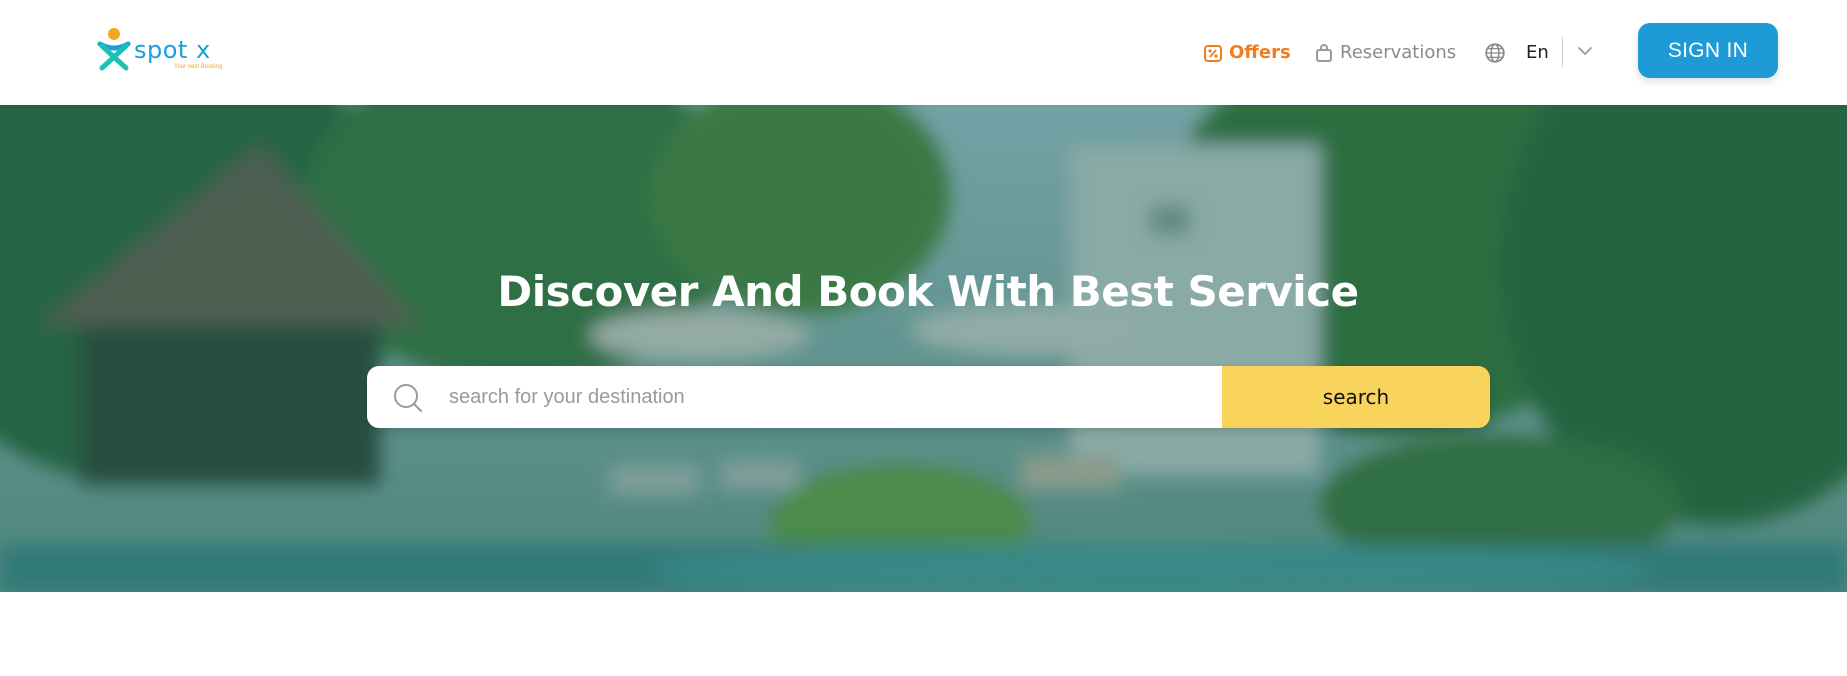 This screenshot has height=676, width=1847. I want to click on nav-offers-link: Offers, so click(1247, 52).